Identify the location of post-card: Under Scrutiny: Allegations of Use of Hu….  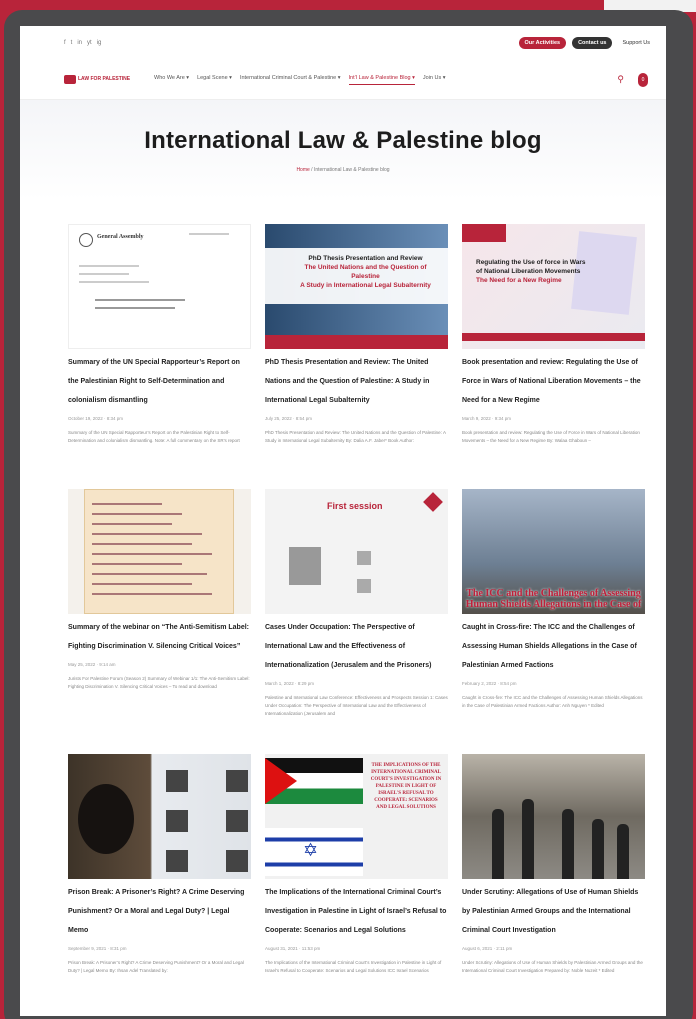
(553, 885).